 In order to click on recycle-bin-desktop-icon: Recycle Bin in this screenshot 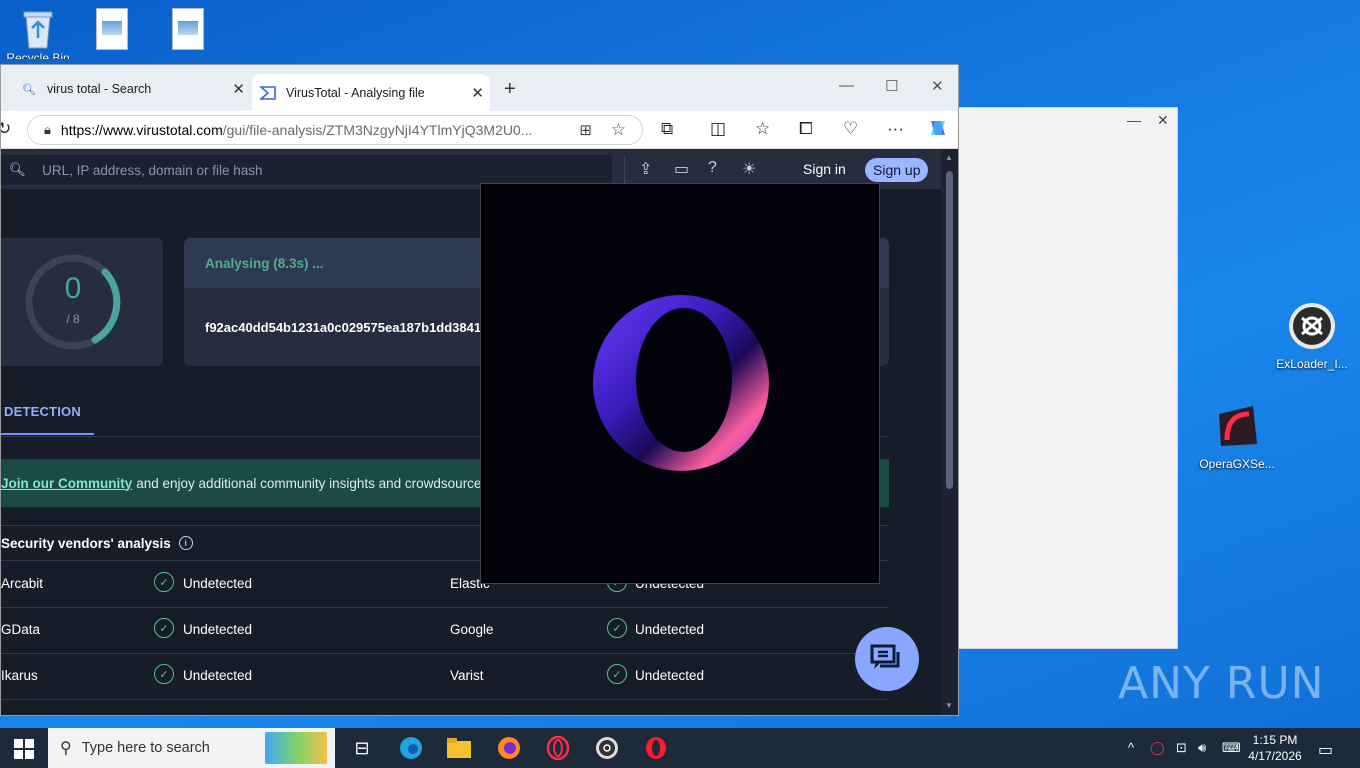, I will do `click(38, 32)`.